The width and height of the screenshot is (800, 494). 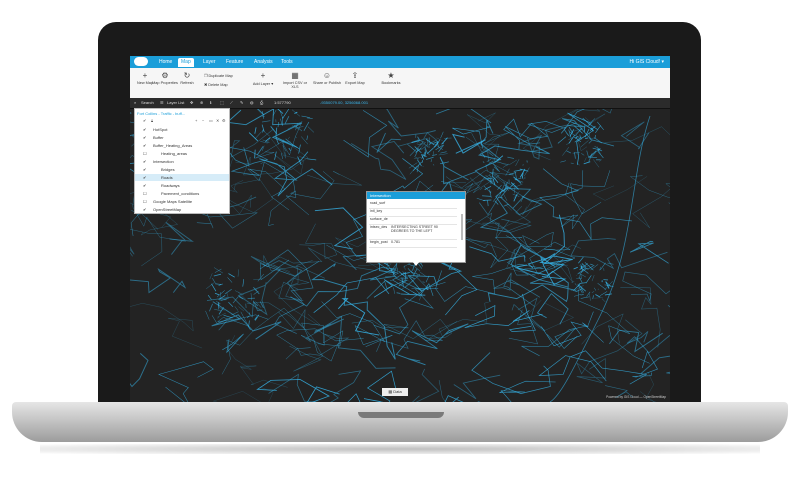 What do you see at coordinates (216, 84) in the screenshot?
I see `delete-map-button: ✖ Delete Map` at bounding box center [216, 84].